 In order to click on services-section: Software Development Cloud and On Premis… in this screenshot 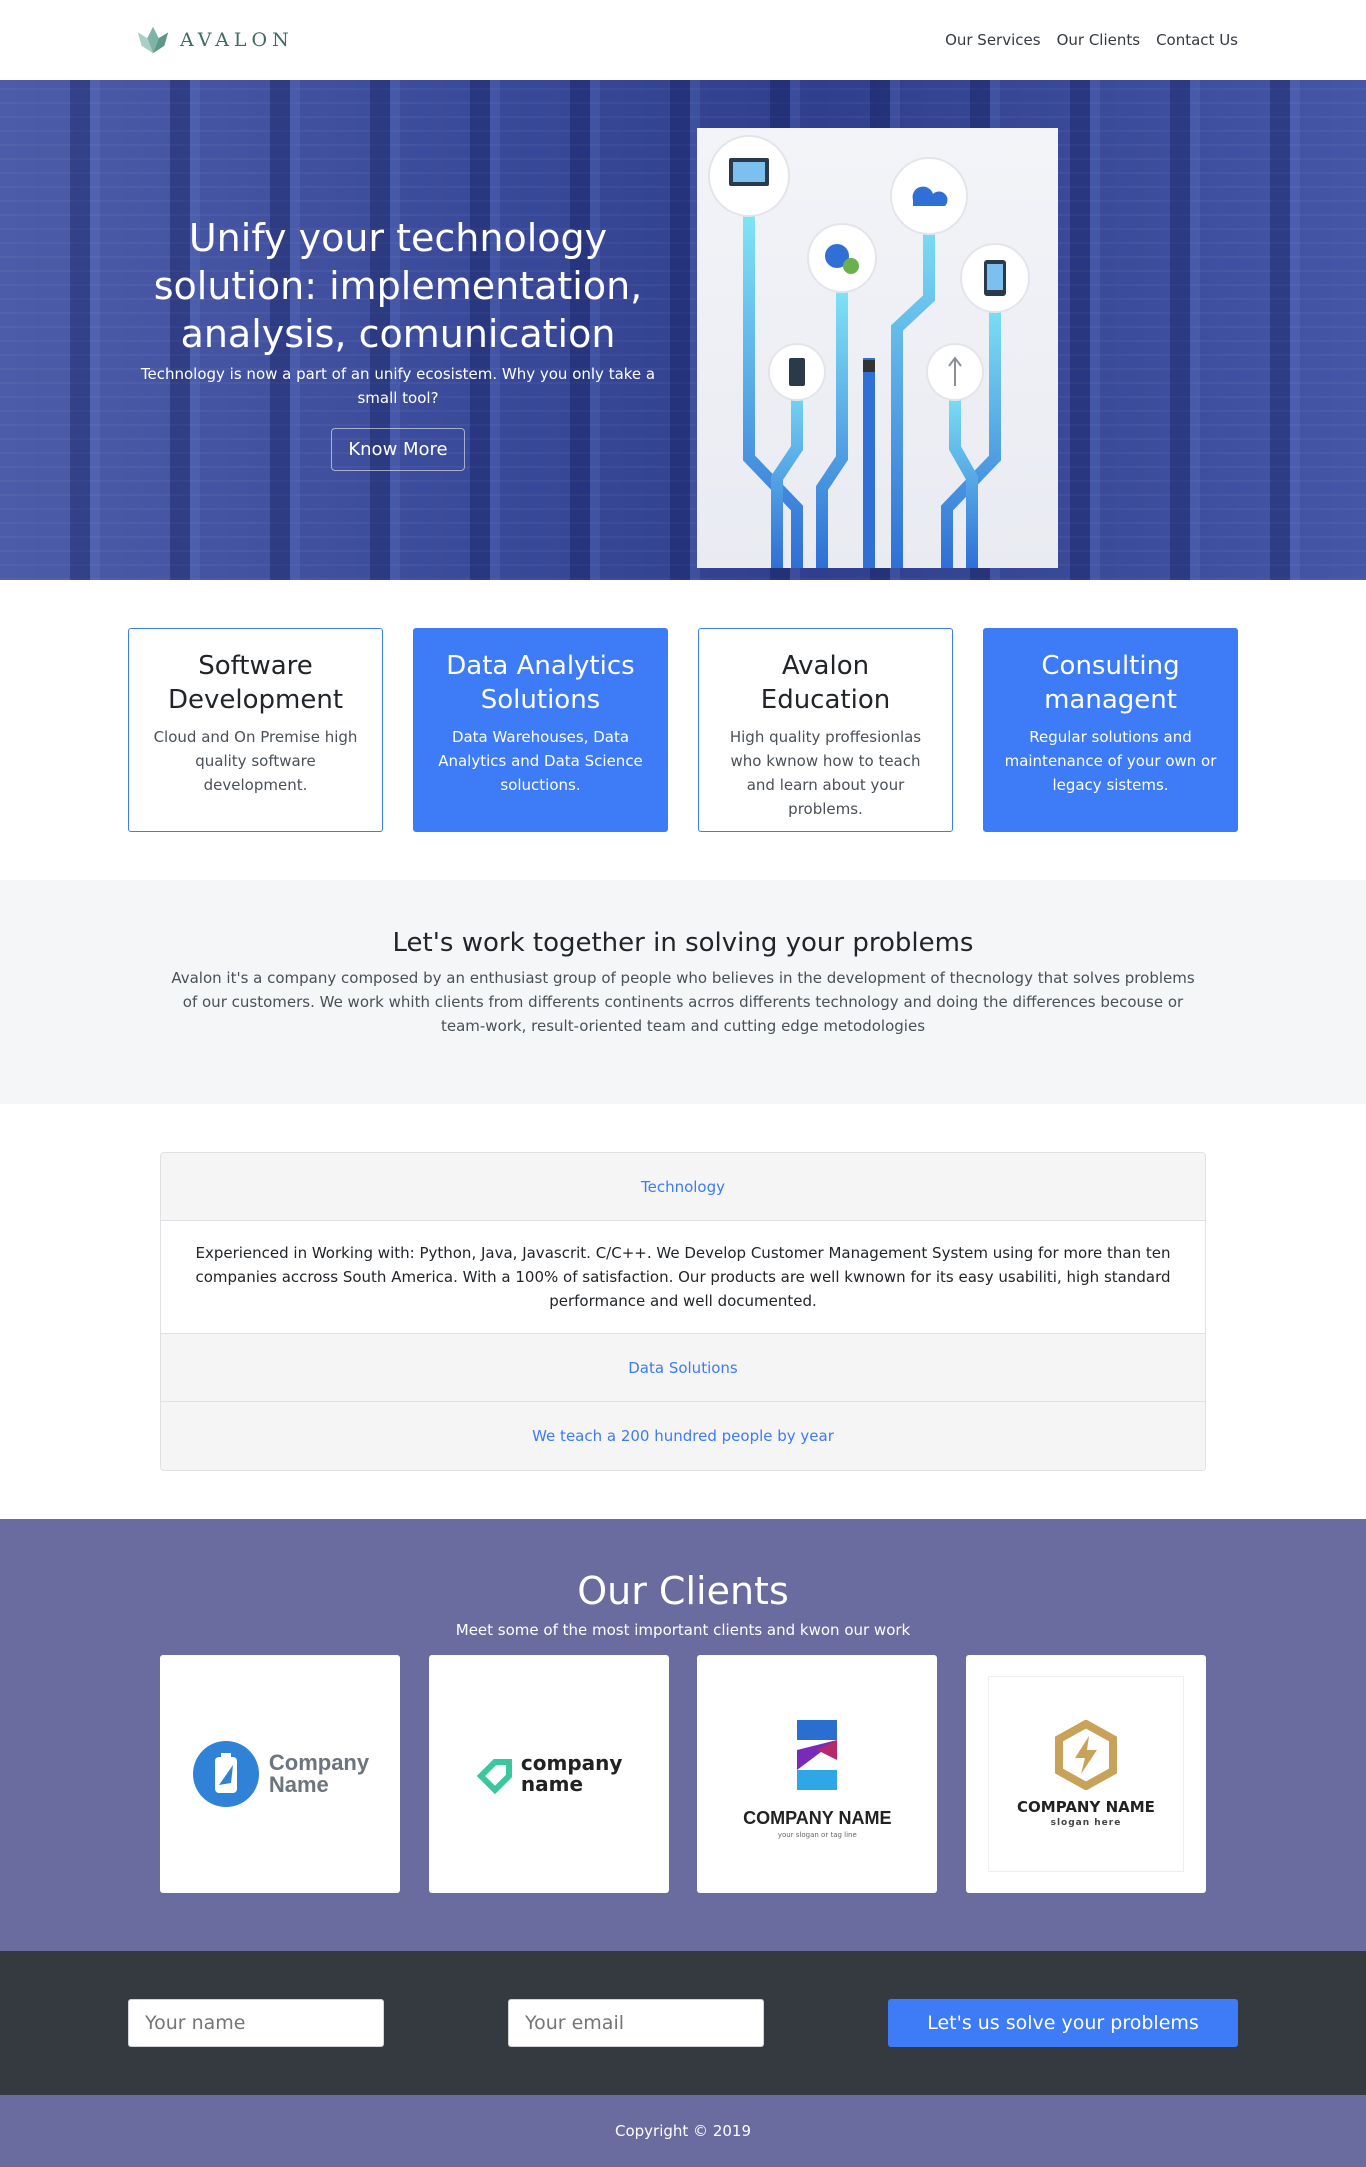, I will do `click(683, 730)`.